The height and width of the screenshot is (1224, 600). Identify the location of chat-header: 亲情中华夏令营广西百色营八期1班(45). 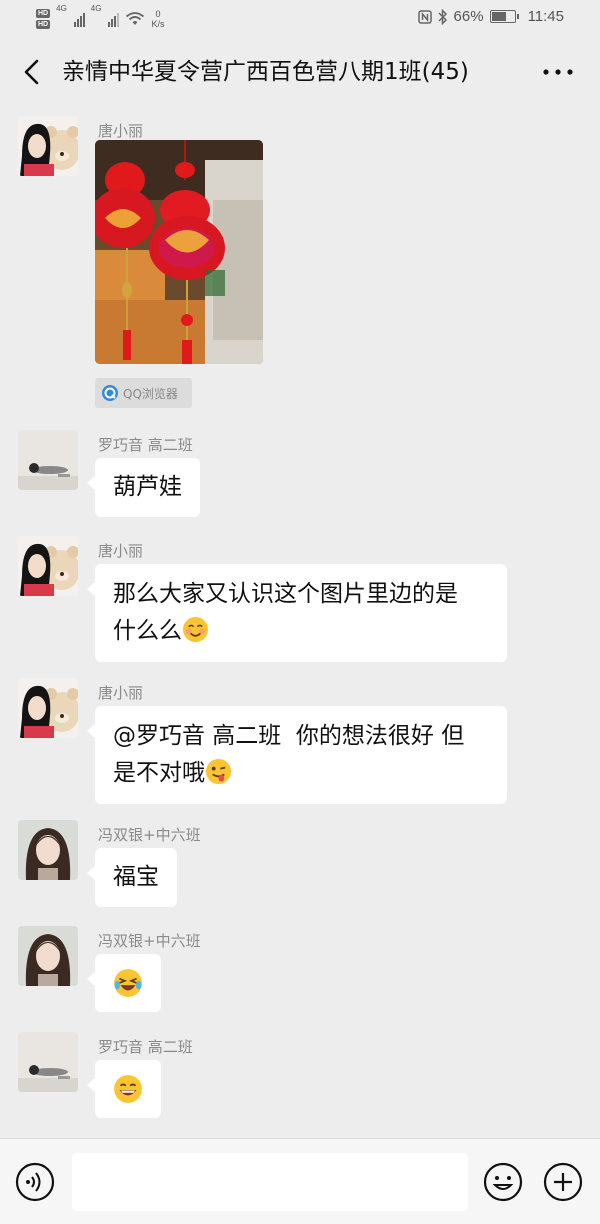
(300, 72).